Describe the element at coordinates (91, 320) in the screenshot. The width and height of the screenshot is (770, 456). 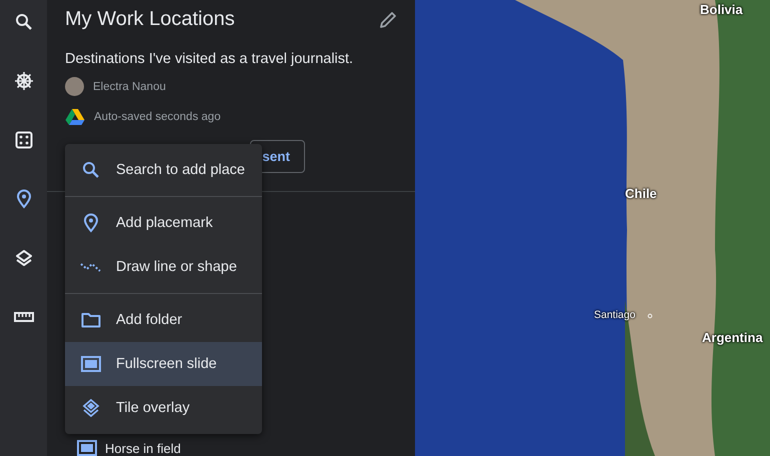
I see `folder-icon` at that location.